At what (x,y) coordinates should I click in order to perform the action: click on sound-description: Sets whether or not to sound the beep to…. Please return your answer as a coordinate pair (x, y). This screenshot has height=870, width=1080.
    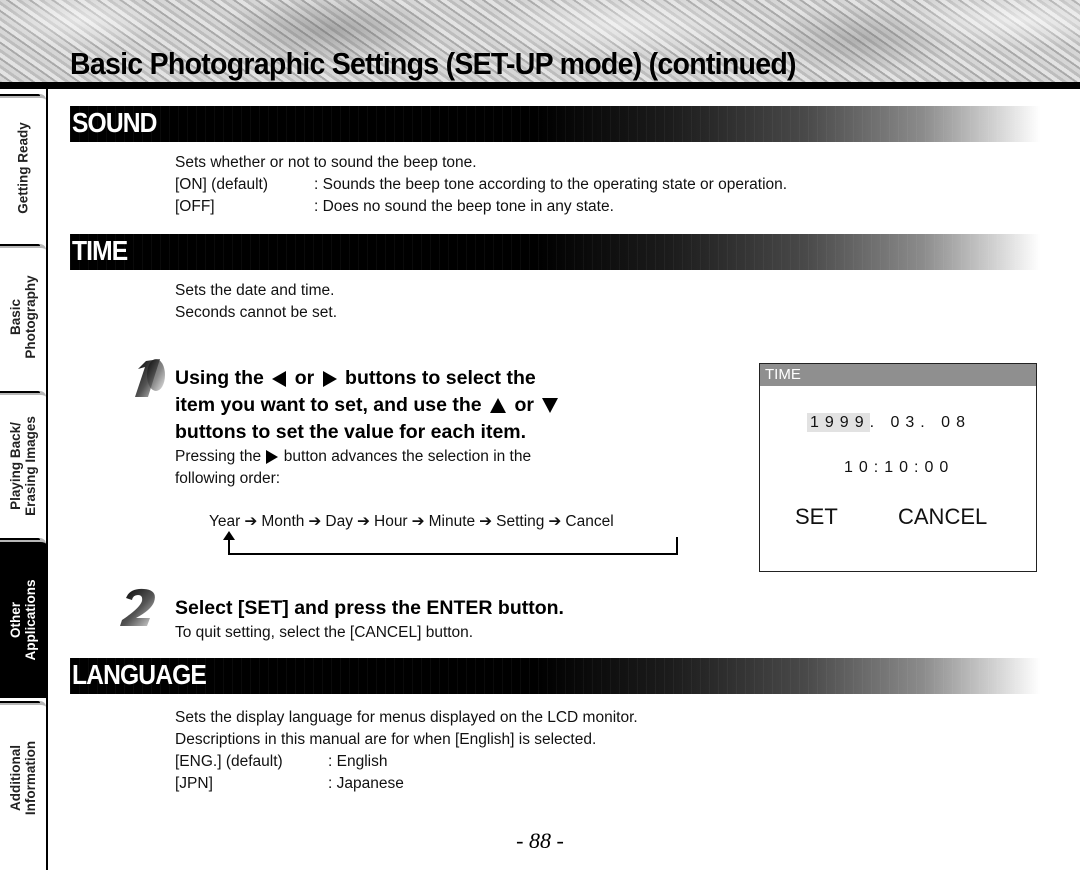
    Looking at the image, I should click on (326, 162).